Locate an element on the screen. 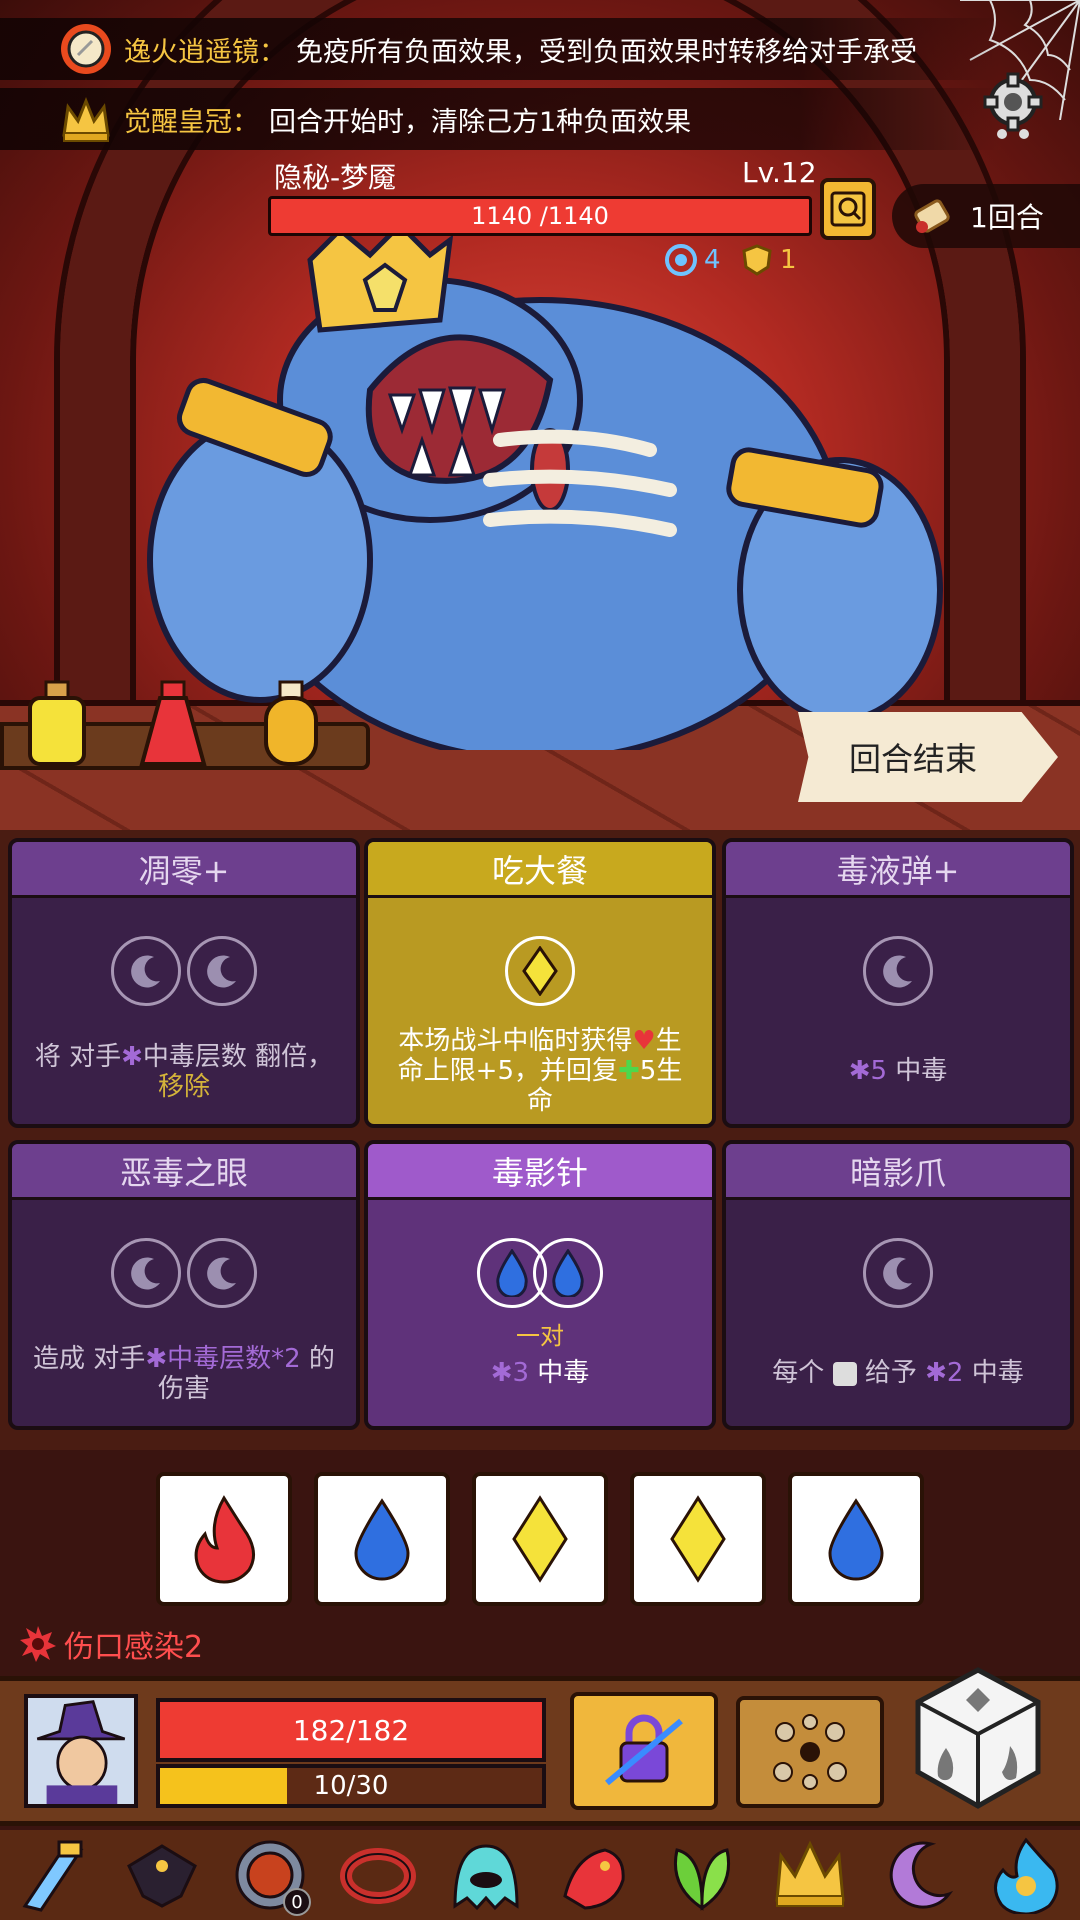 The image size is (1080, 1920). card-shadow-needle: 毒影针 一对 ✱3 中毒 is located at coordinates (540, 1285).